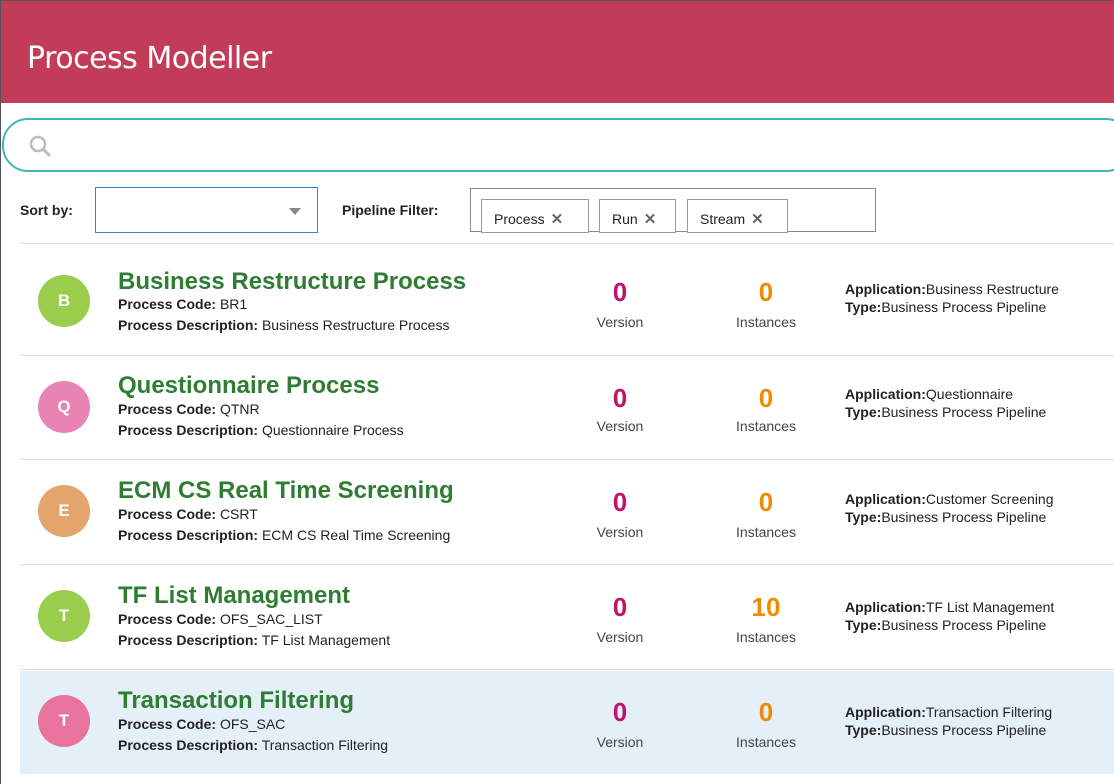 The width and height of the screenshot is (1114, 784). Describe the element at coordinates (519, 219) in the screenshot. I see `filter-chip-label: Process` at that location.